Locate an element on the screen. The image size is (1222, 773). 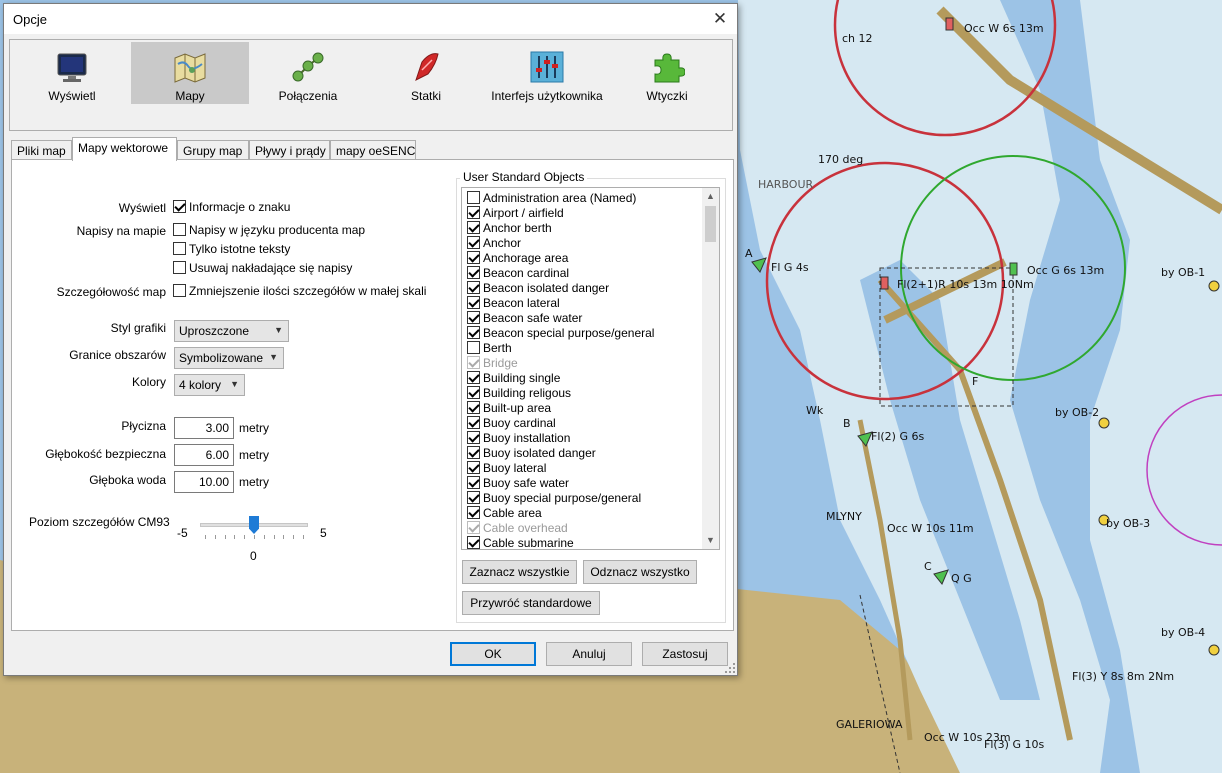
resize-grip-icon is located at coordinates (730, 668).